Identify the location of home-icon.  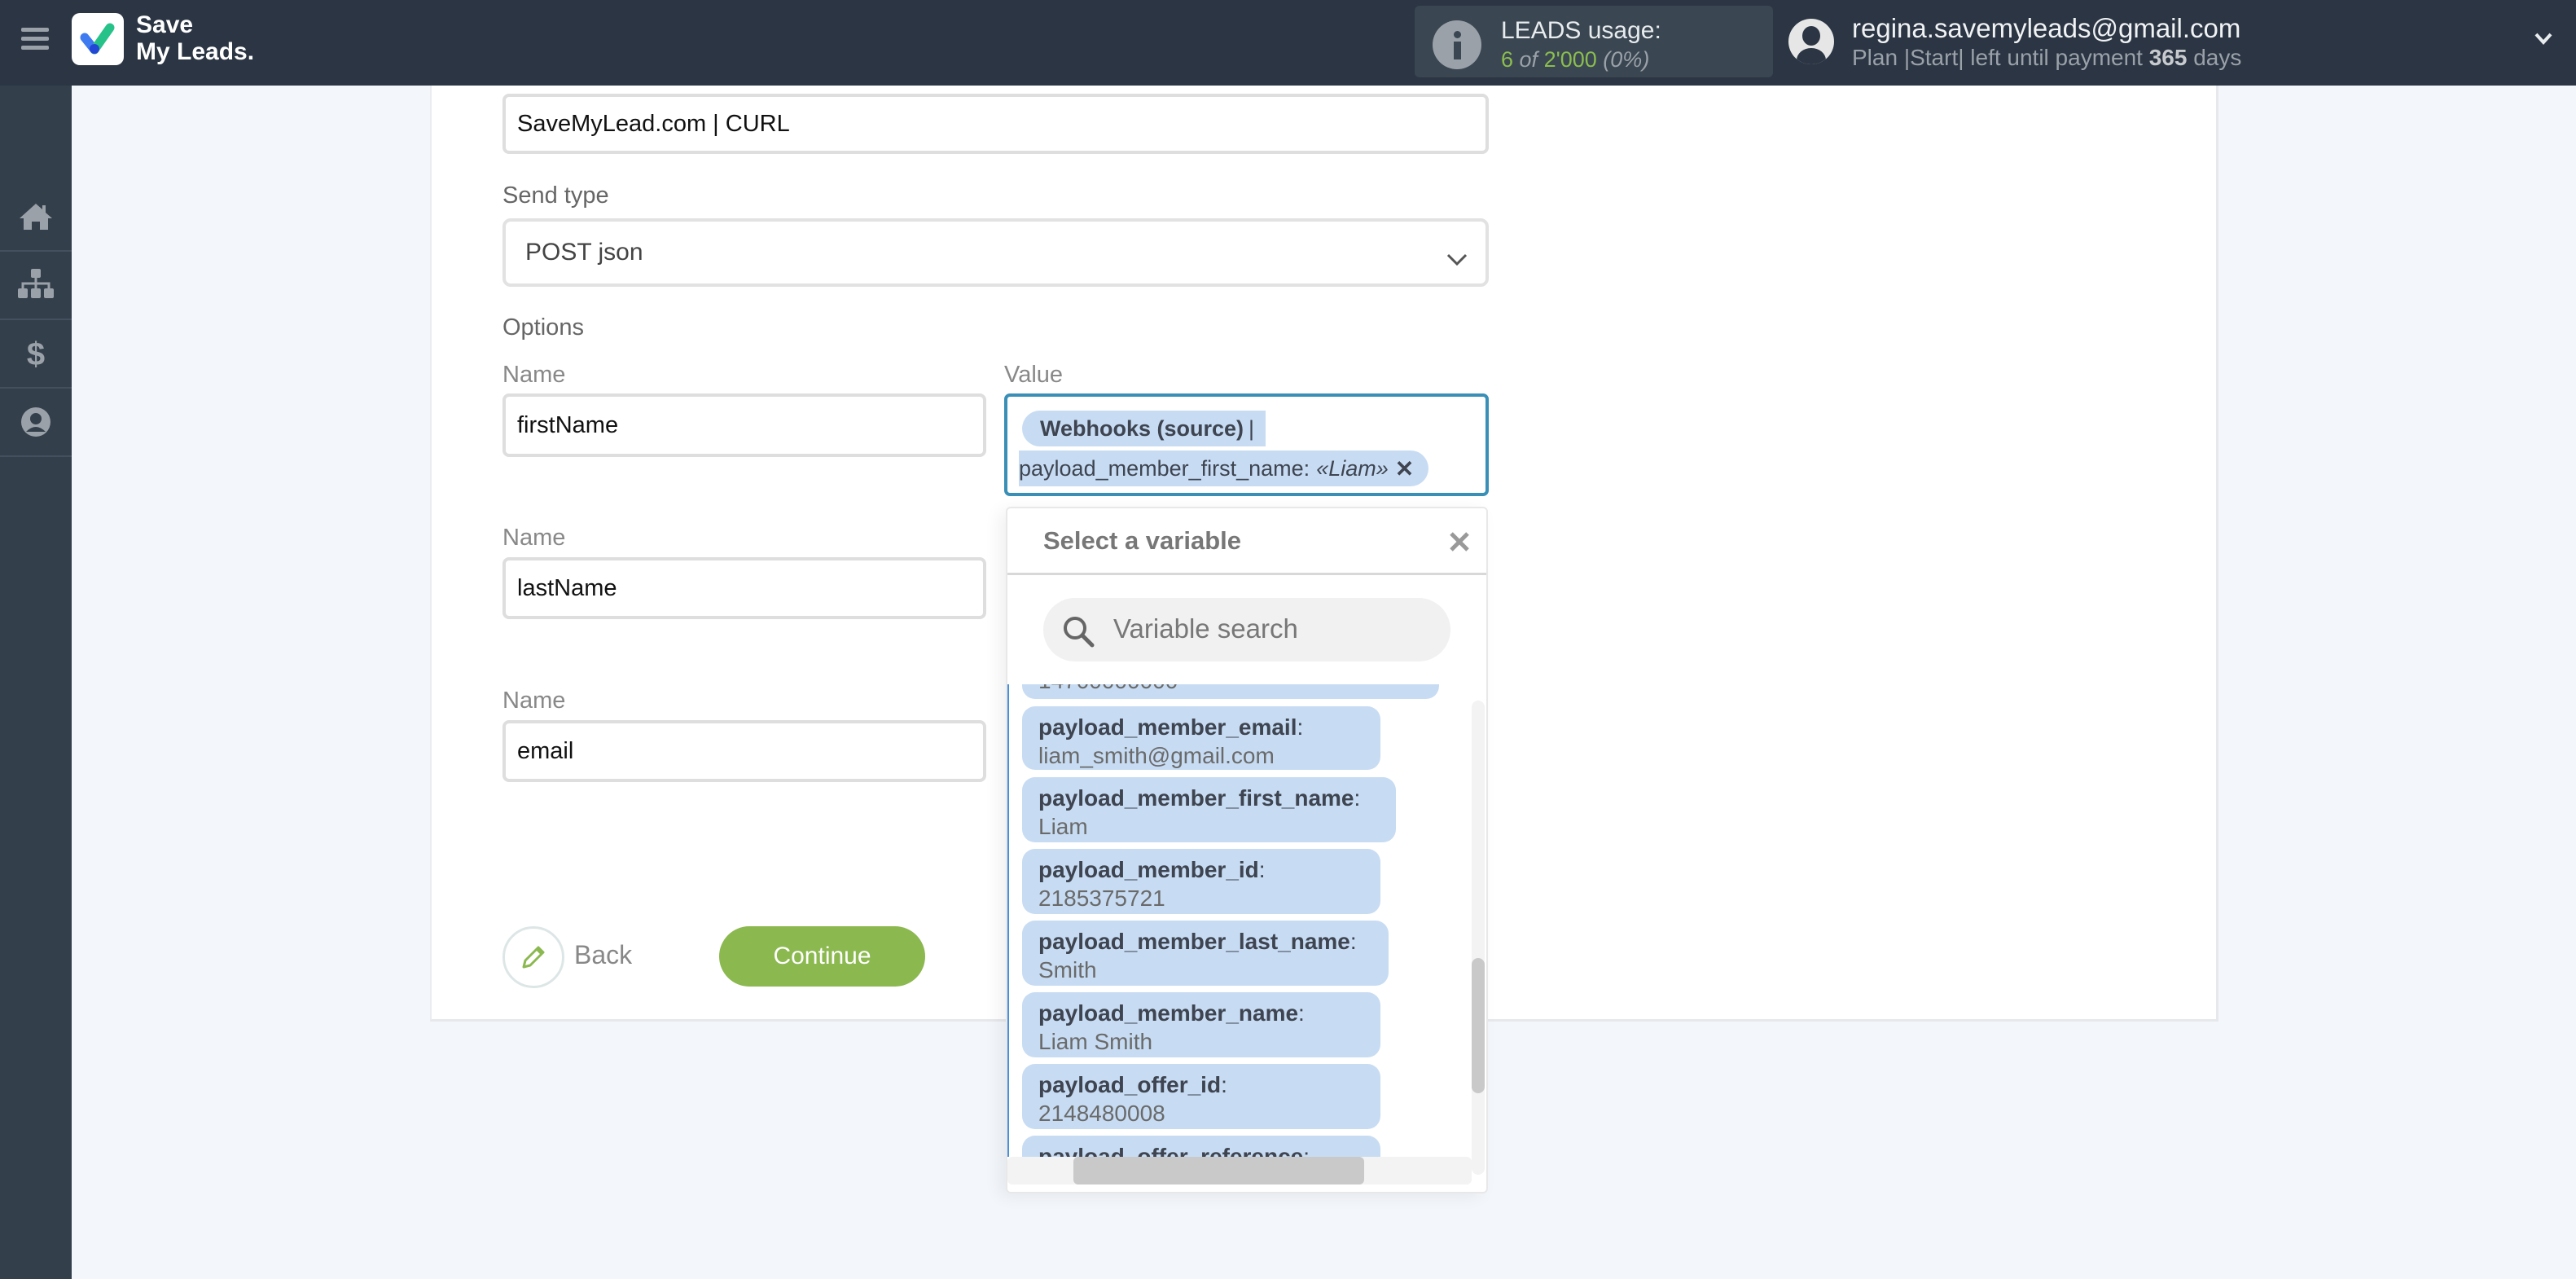
(36, 217).